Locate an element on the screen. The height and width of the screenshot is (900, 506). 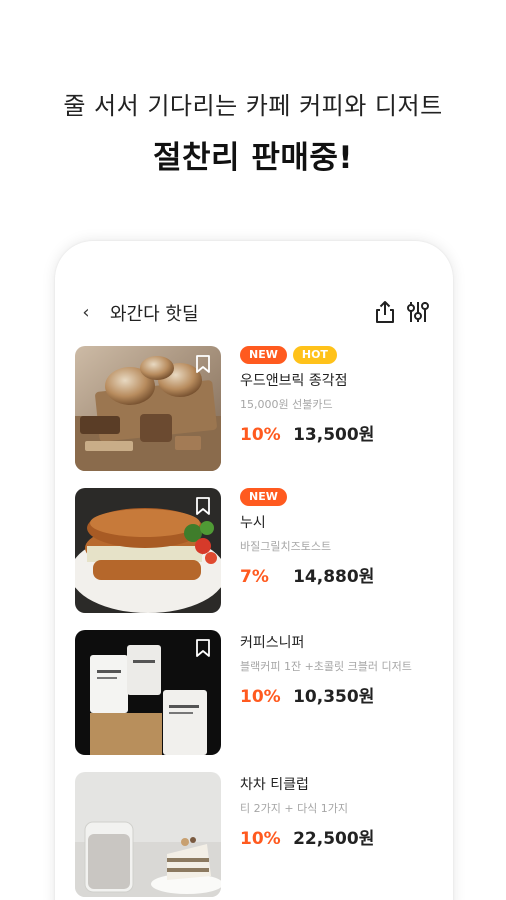
price-row: 10% 22,500원 is located at coordinates (340, 836).